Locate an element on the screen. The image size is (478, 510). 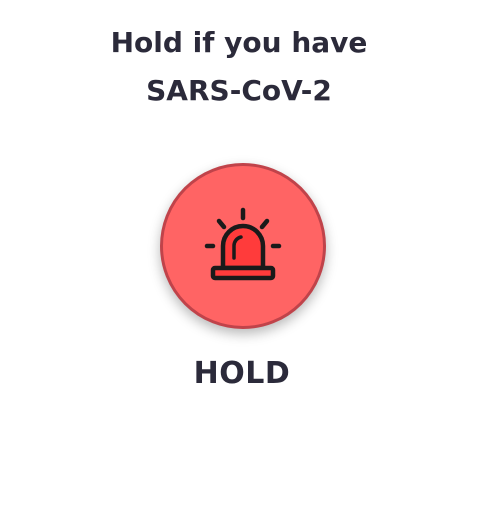
siren-alarm-icon is located at coordinates (243, 244).